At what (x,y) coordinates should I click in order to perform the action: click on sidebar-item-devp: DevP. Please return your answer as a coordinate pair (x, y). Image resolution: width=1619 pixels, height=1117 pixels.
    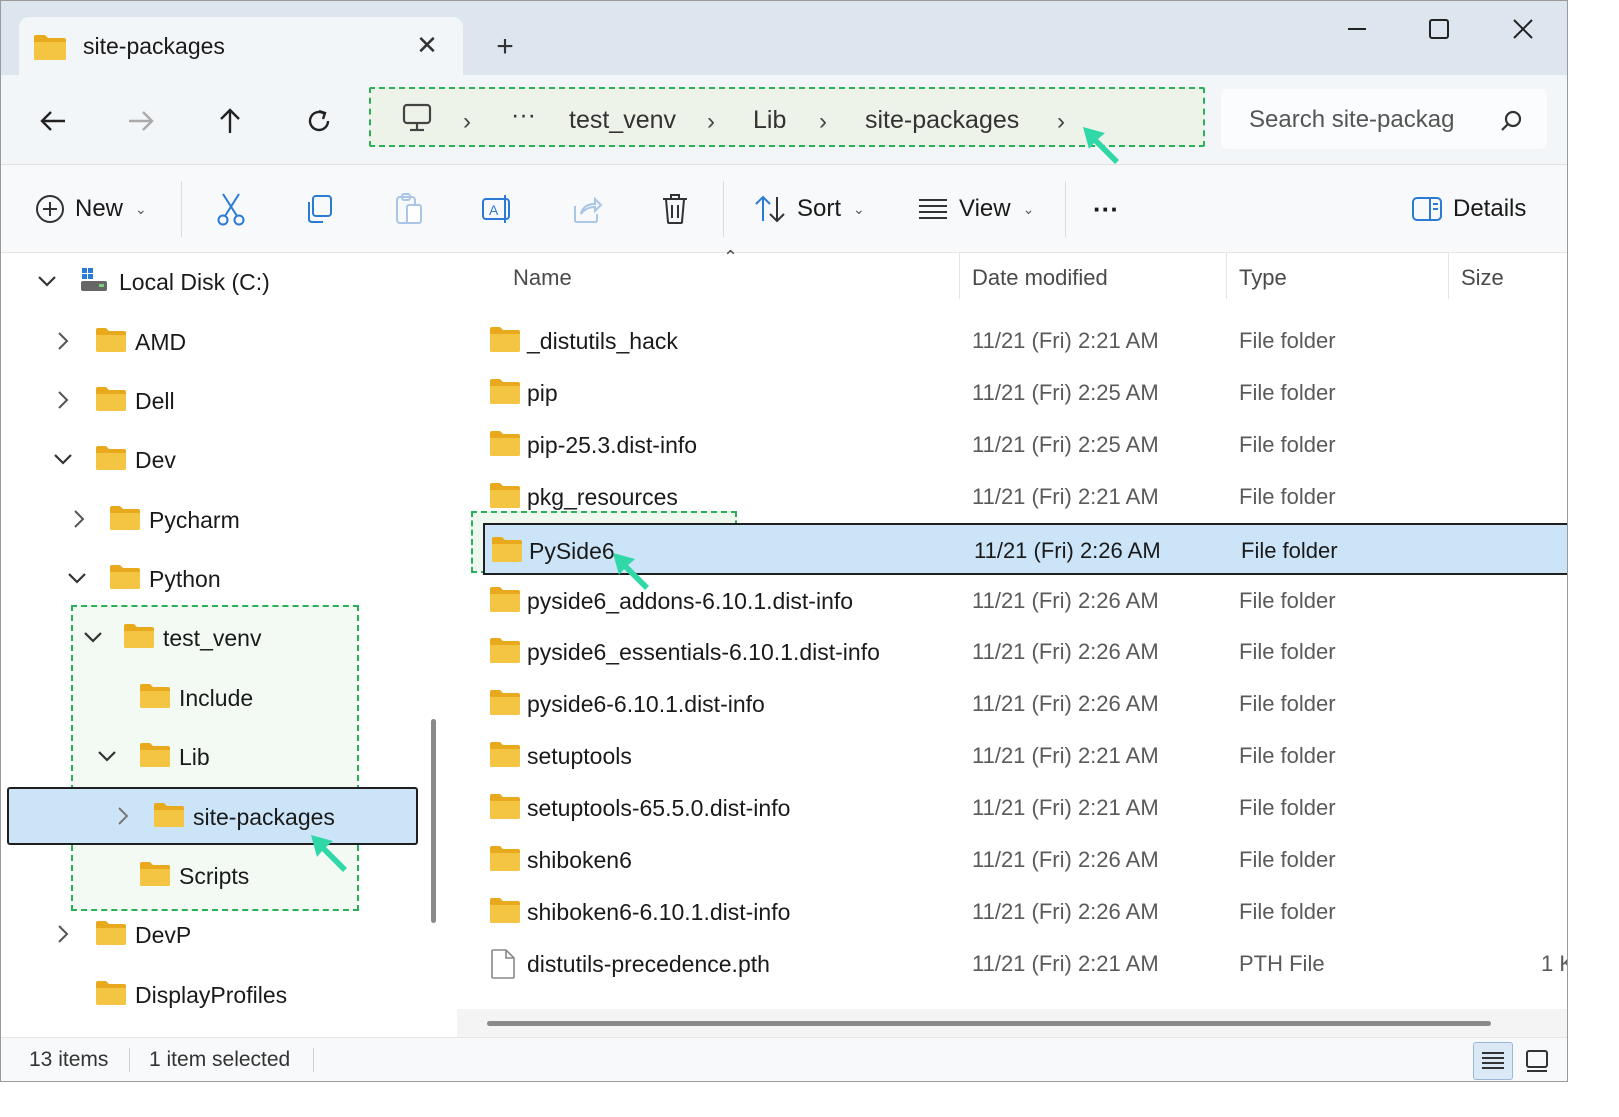
    Looking at the image, I should click on (211, 934).